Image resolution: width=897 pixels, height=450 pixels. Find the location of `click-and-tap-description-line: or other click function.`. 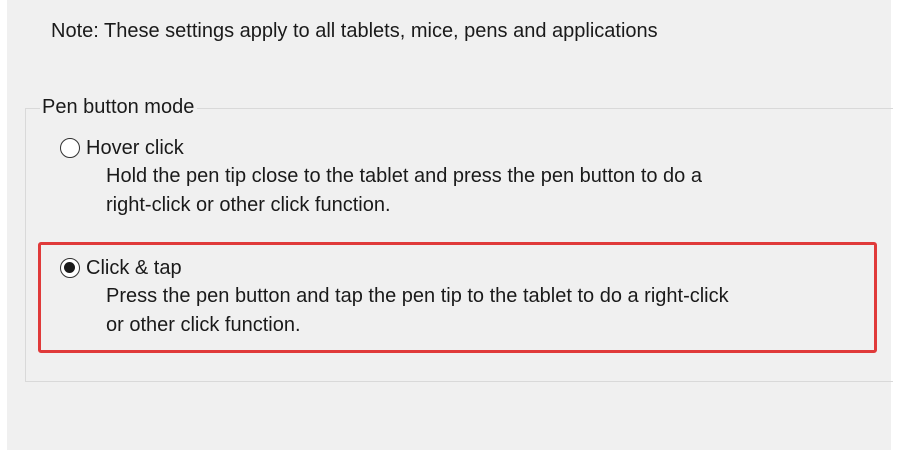

click-and-tap-description-line: or other click function. is located at coordinates (203, 325).